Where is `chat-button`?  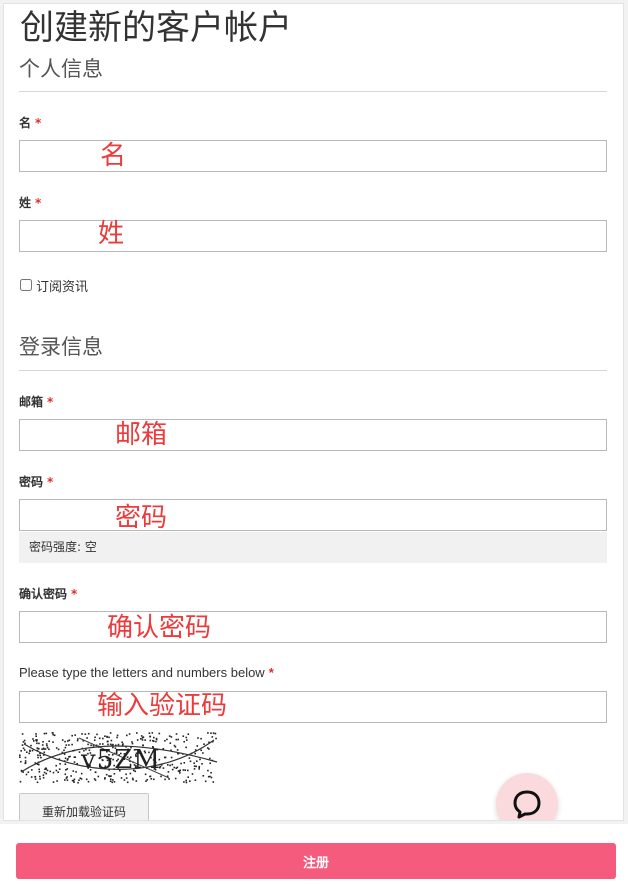 chat-button is located at coordinates (527, 796).